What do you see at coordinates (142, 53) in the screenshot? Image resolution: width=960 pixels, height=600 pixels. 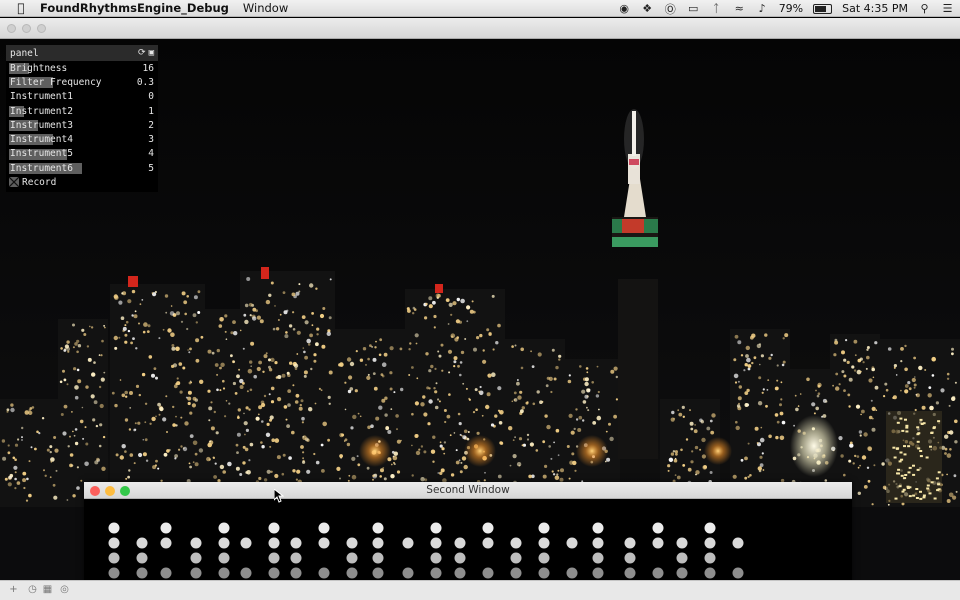 I see `refresh-icon: ⟳` at bounding box center [142, 53].